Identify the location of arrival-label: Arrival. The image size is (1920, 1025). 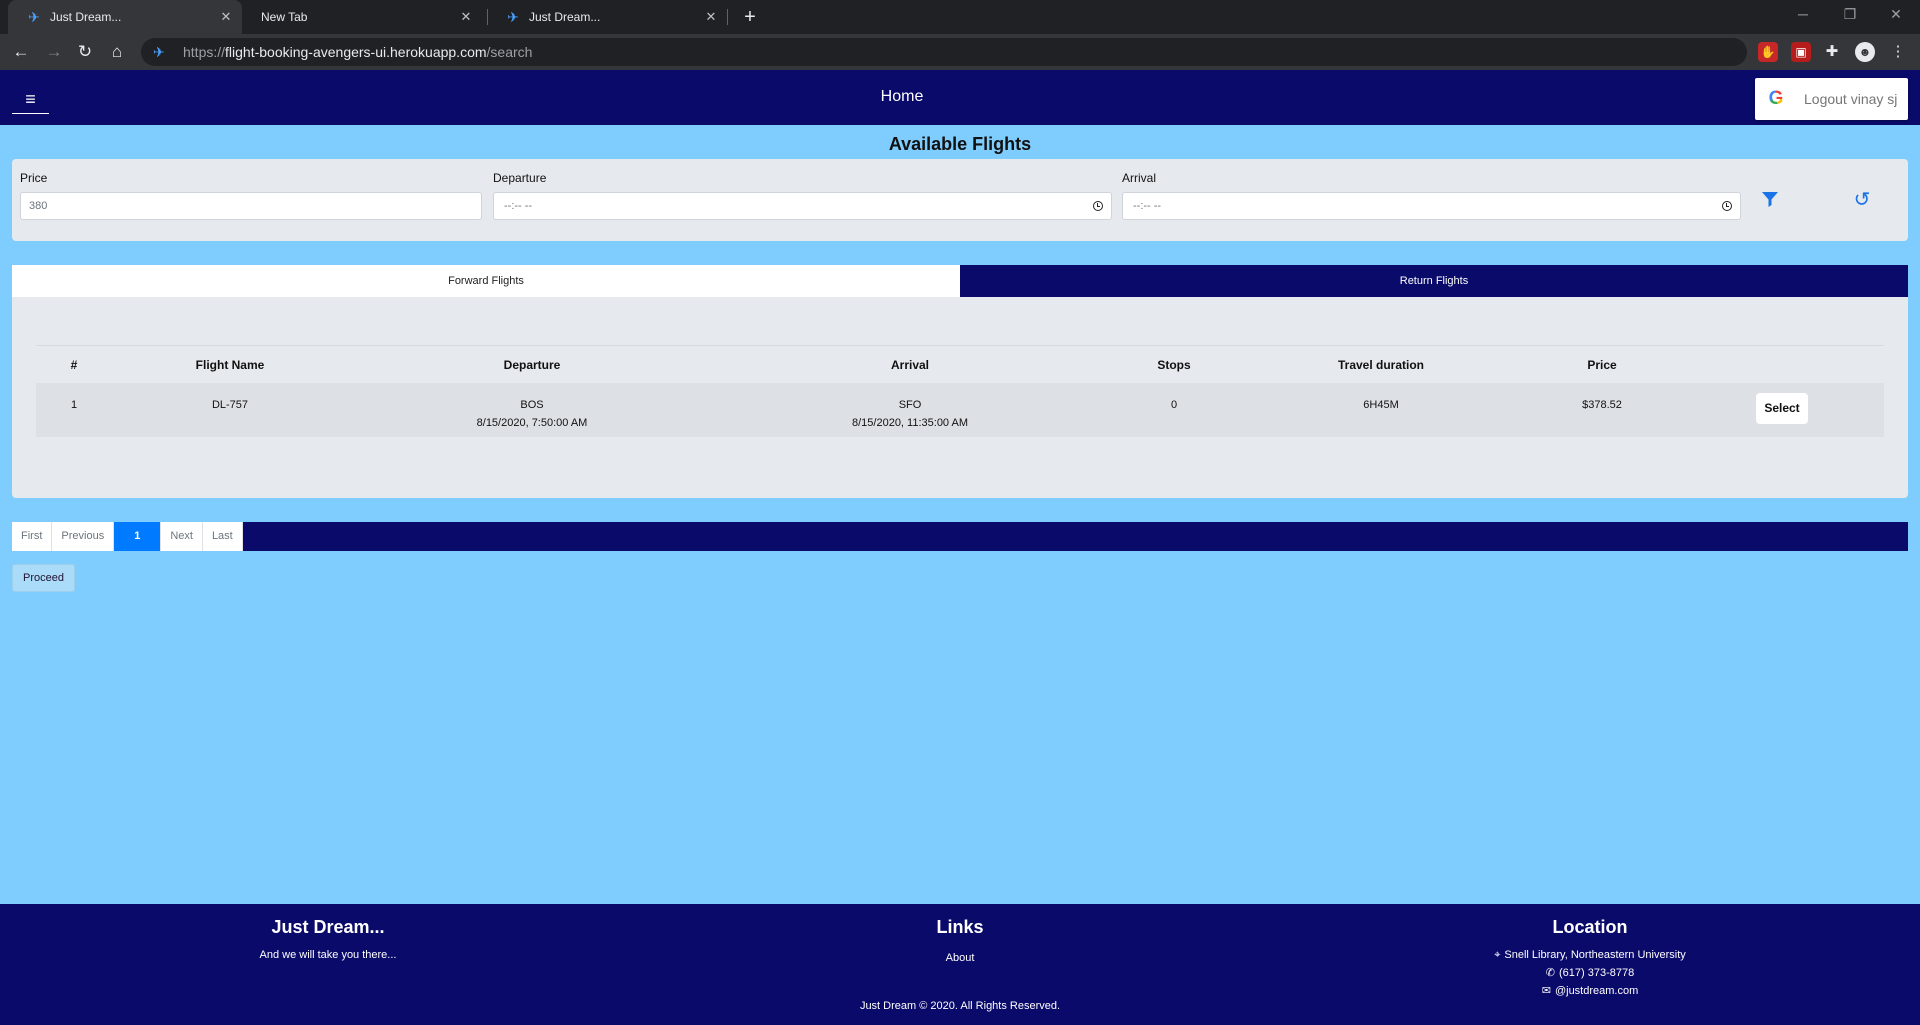
(1139, 178).